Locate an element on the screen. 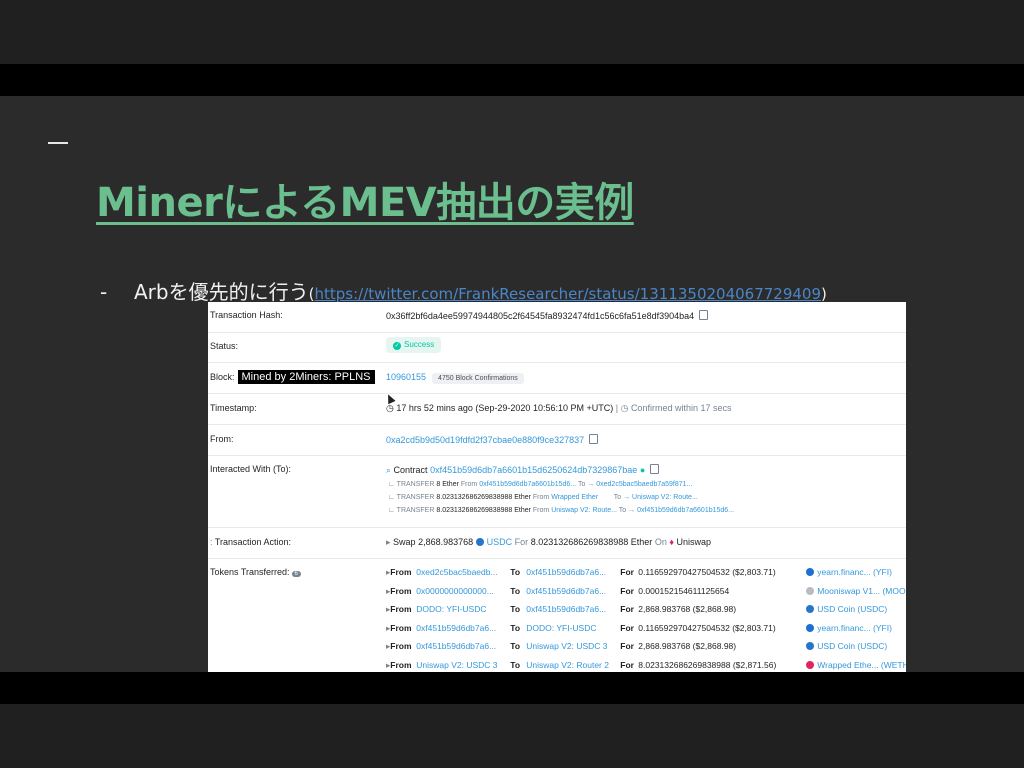  transfer-amount: 8 Ether is located at coordinates (447, 484).